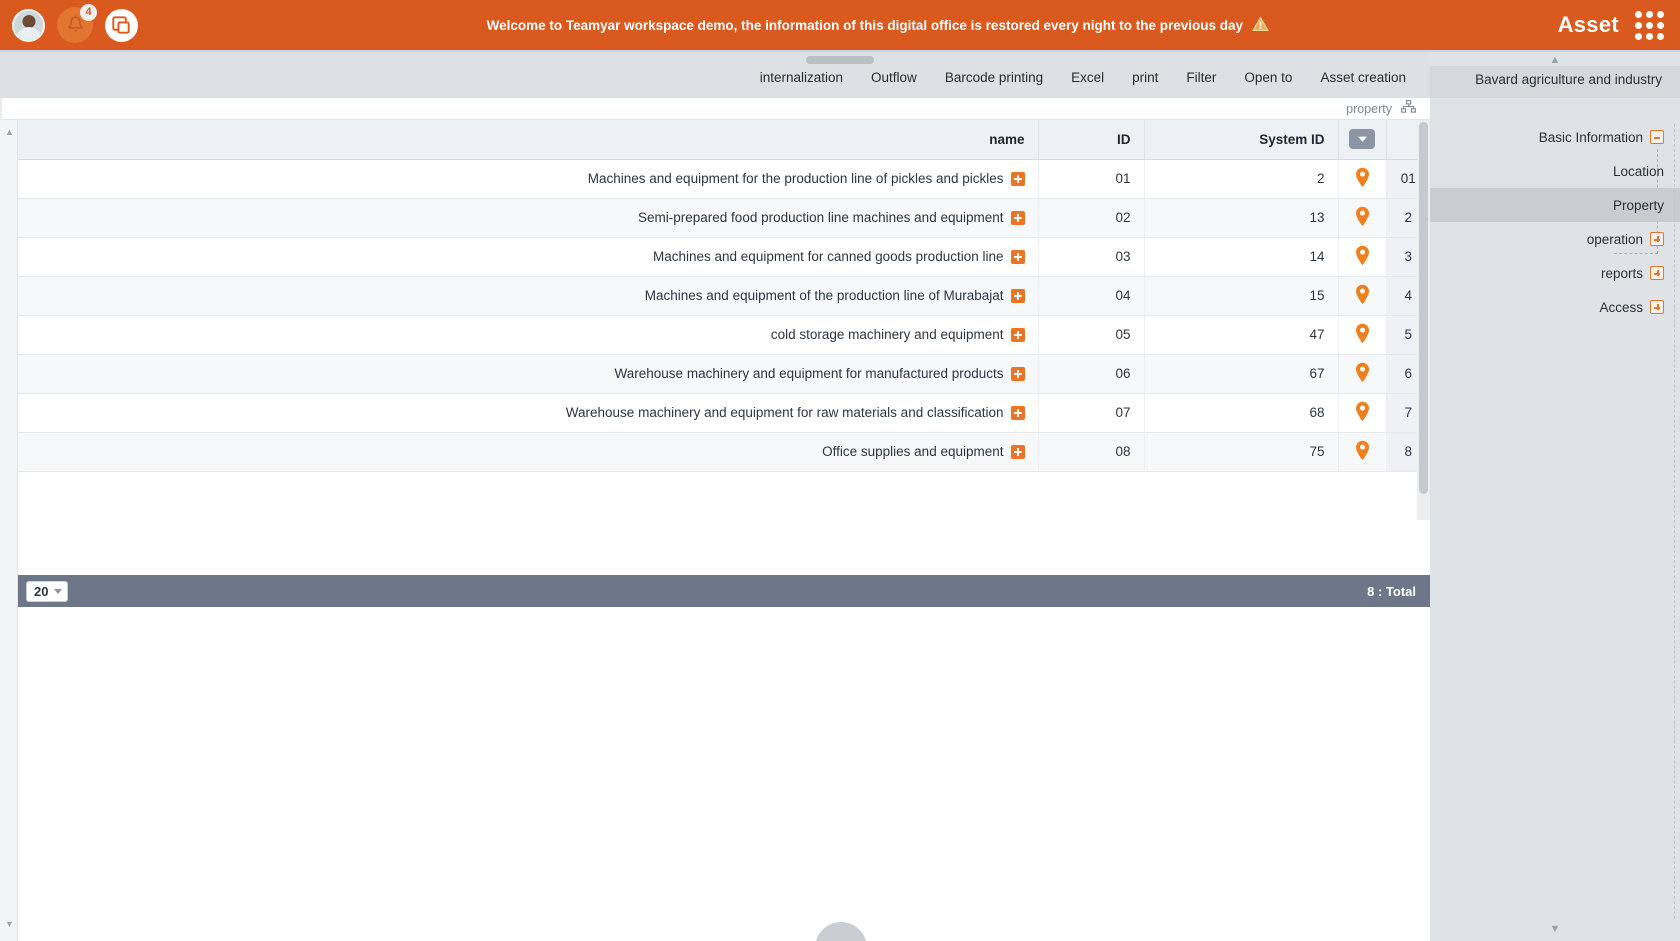 The width and height of the screenshot is (1680, 941). I want to click on avatar, so click(28, 25).